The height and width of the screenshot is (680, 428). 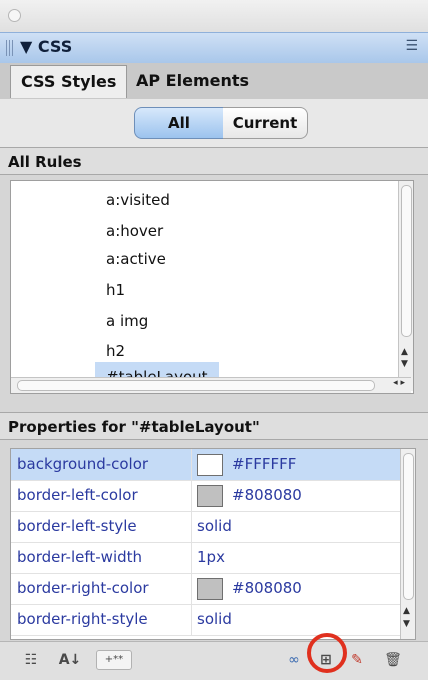 I want to click on rules-vertical-scrollbar: ▲ ▼, so click(x=405, y=286).